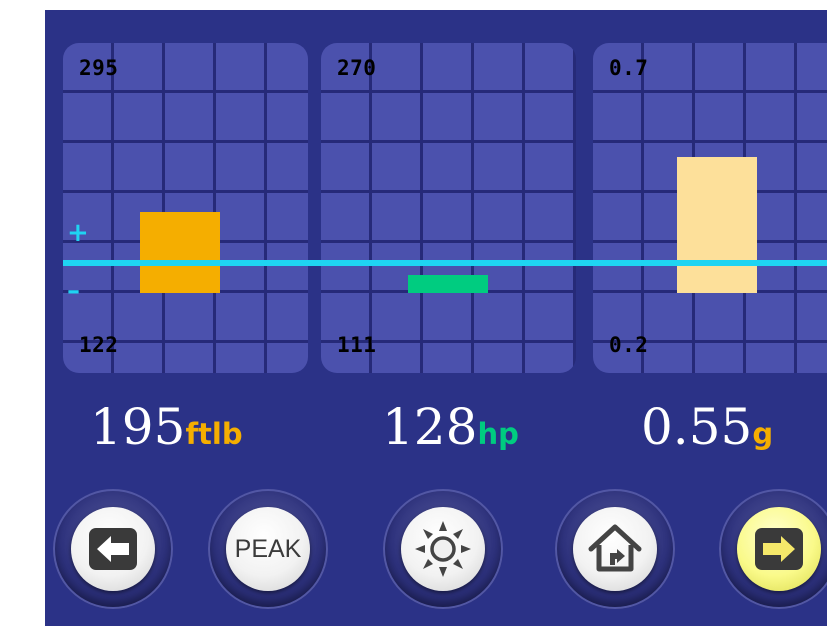 This screenshot has width=827, height=626. What do you see at coordinates (99, 345) in the screenshot?
I see `gauge-min-label: 122` at bounding box center [99, 345].